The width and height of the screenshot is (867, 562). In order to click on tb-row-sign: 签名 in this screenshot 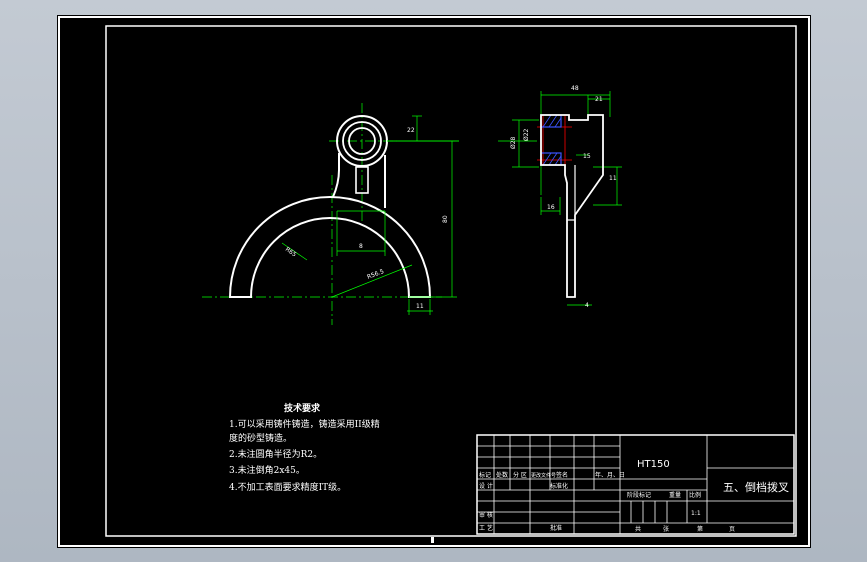, I will do `click(562, 475)`.